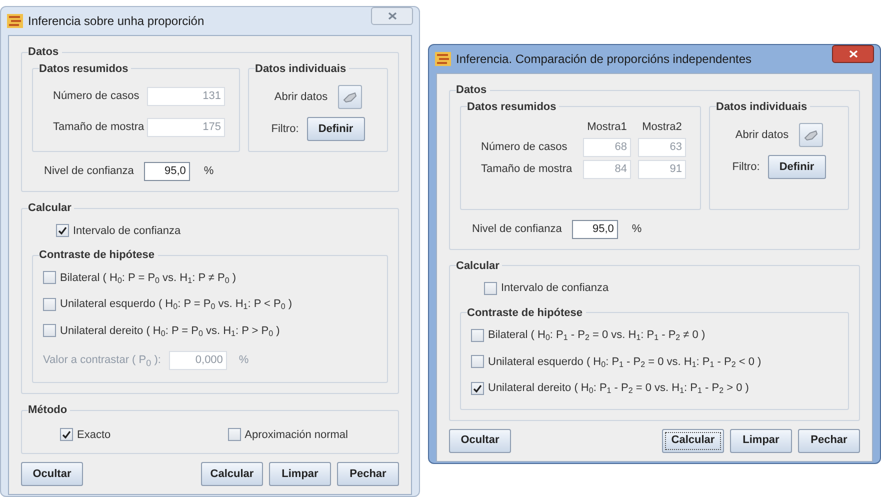  I want to click on checkbox-label: Bilateral ( H$_{0}$: P = P$_{0}$ vs. H$_{1}$: P ≠ P$_{0}$ ), so click(148, 278).